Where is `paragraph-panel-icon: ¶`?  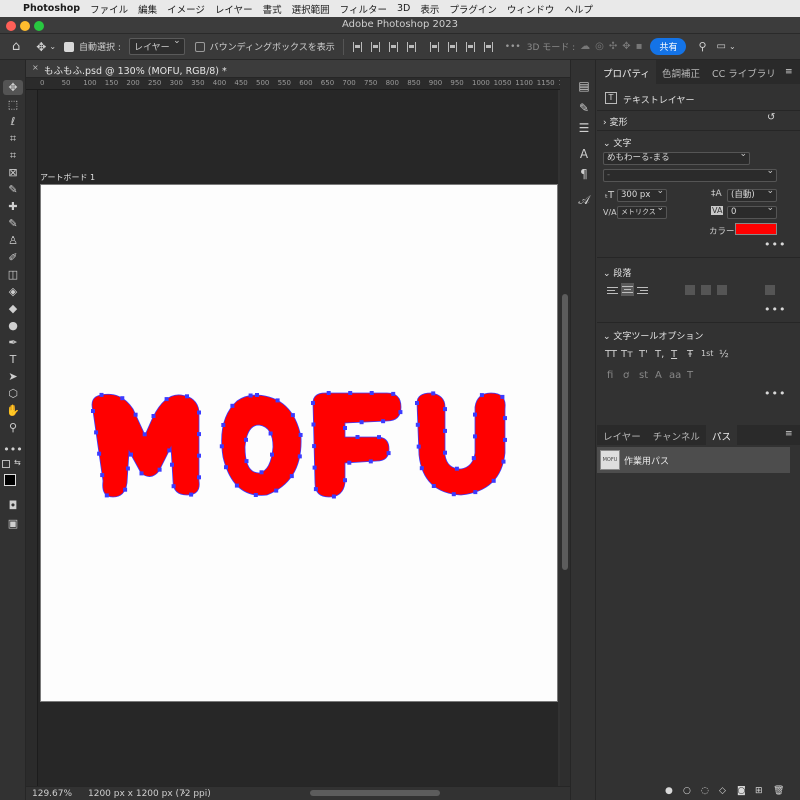
paragraph-panel-icon: ¶ is located at coordinates (584, 174).